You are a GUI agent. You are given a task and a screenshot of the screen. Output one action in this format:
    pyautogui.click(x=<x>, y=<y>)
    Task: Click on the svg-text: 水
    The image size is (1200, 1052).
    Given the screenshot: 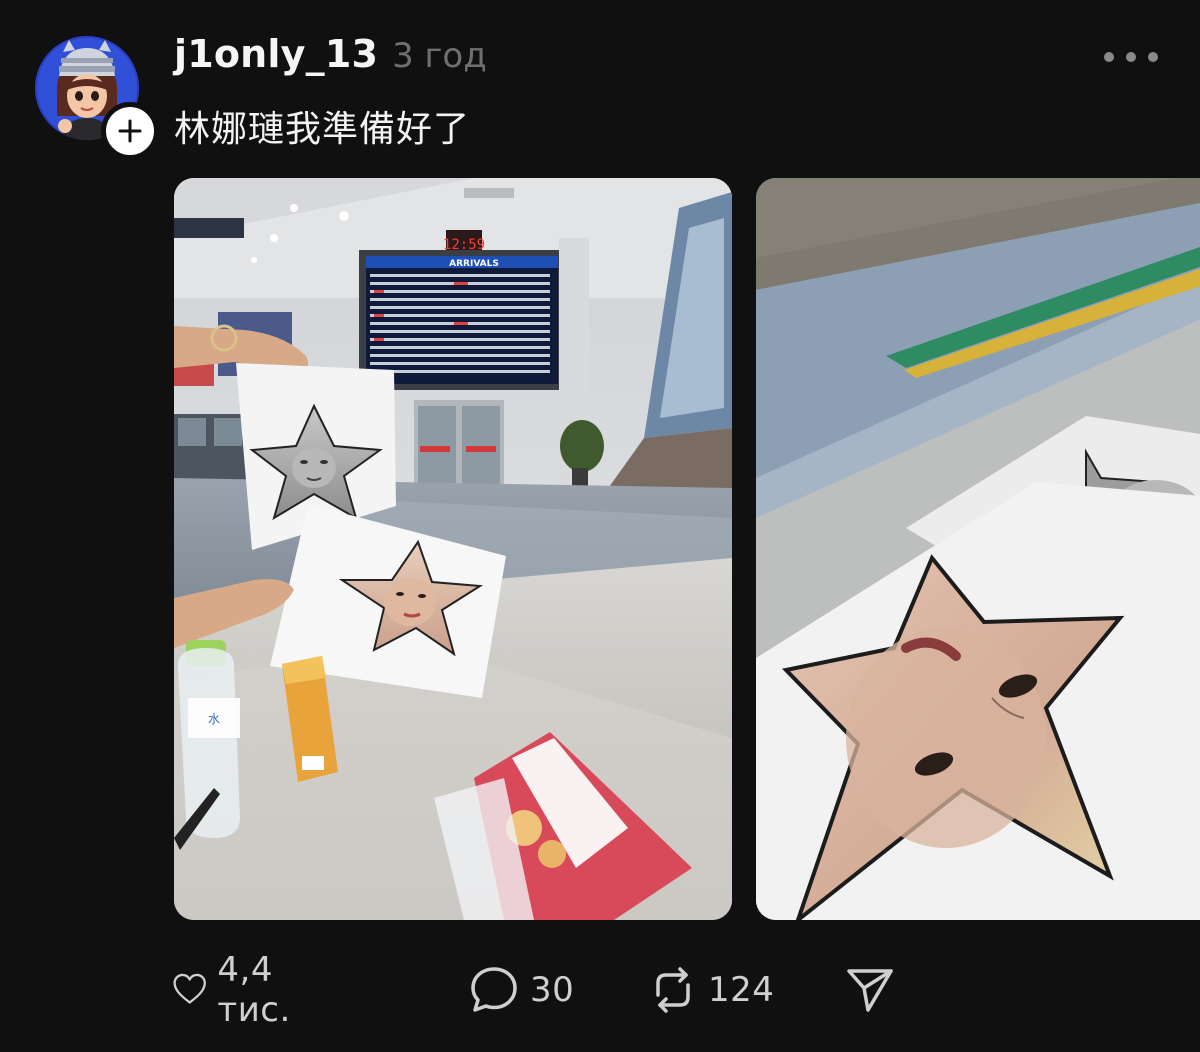 What is the action you would take?
    pyautogui.click(x=214, y=719)
    